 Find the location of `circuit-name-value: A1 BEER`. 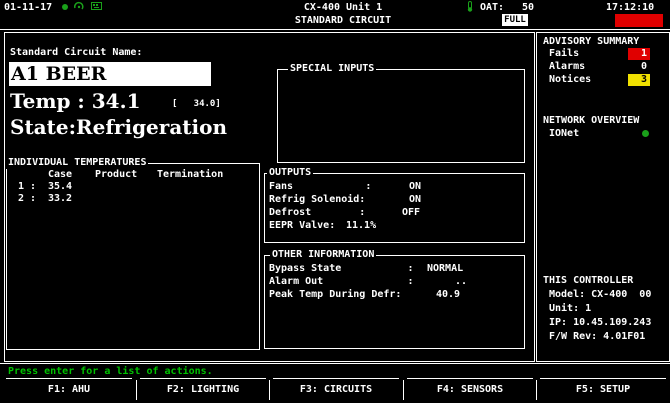

circuit-name-value: A1 BEER is located at coordinates (59, 74).